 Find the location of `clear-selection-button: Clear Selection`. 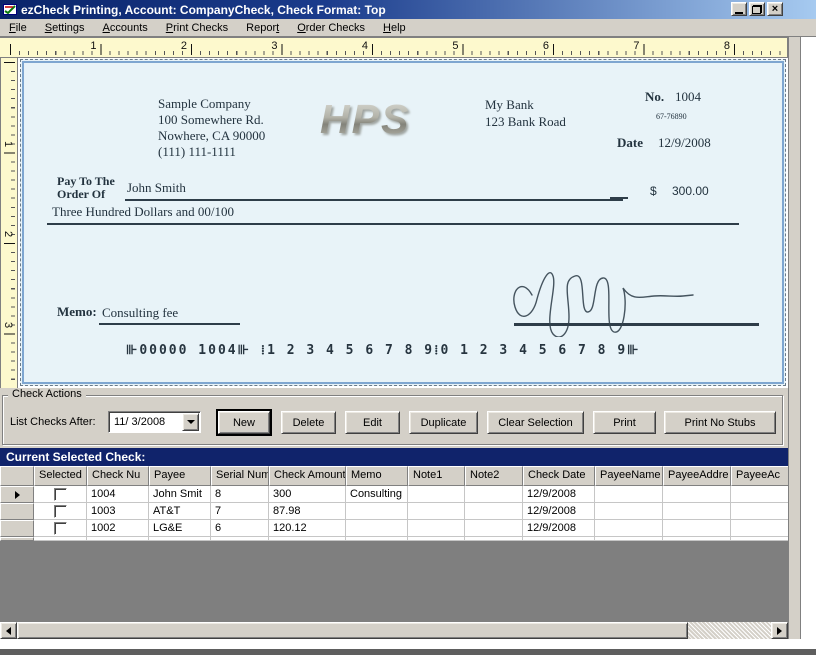

clear-selection-button: Clear Selection is located at coordinates (535, 422).